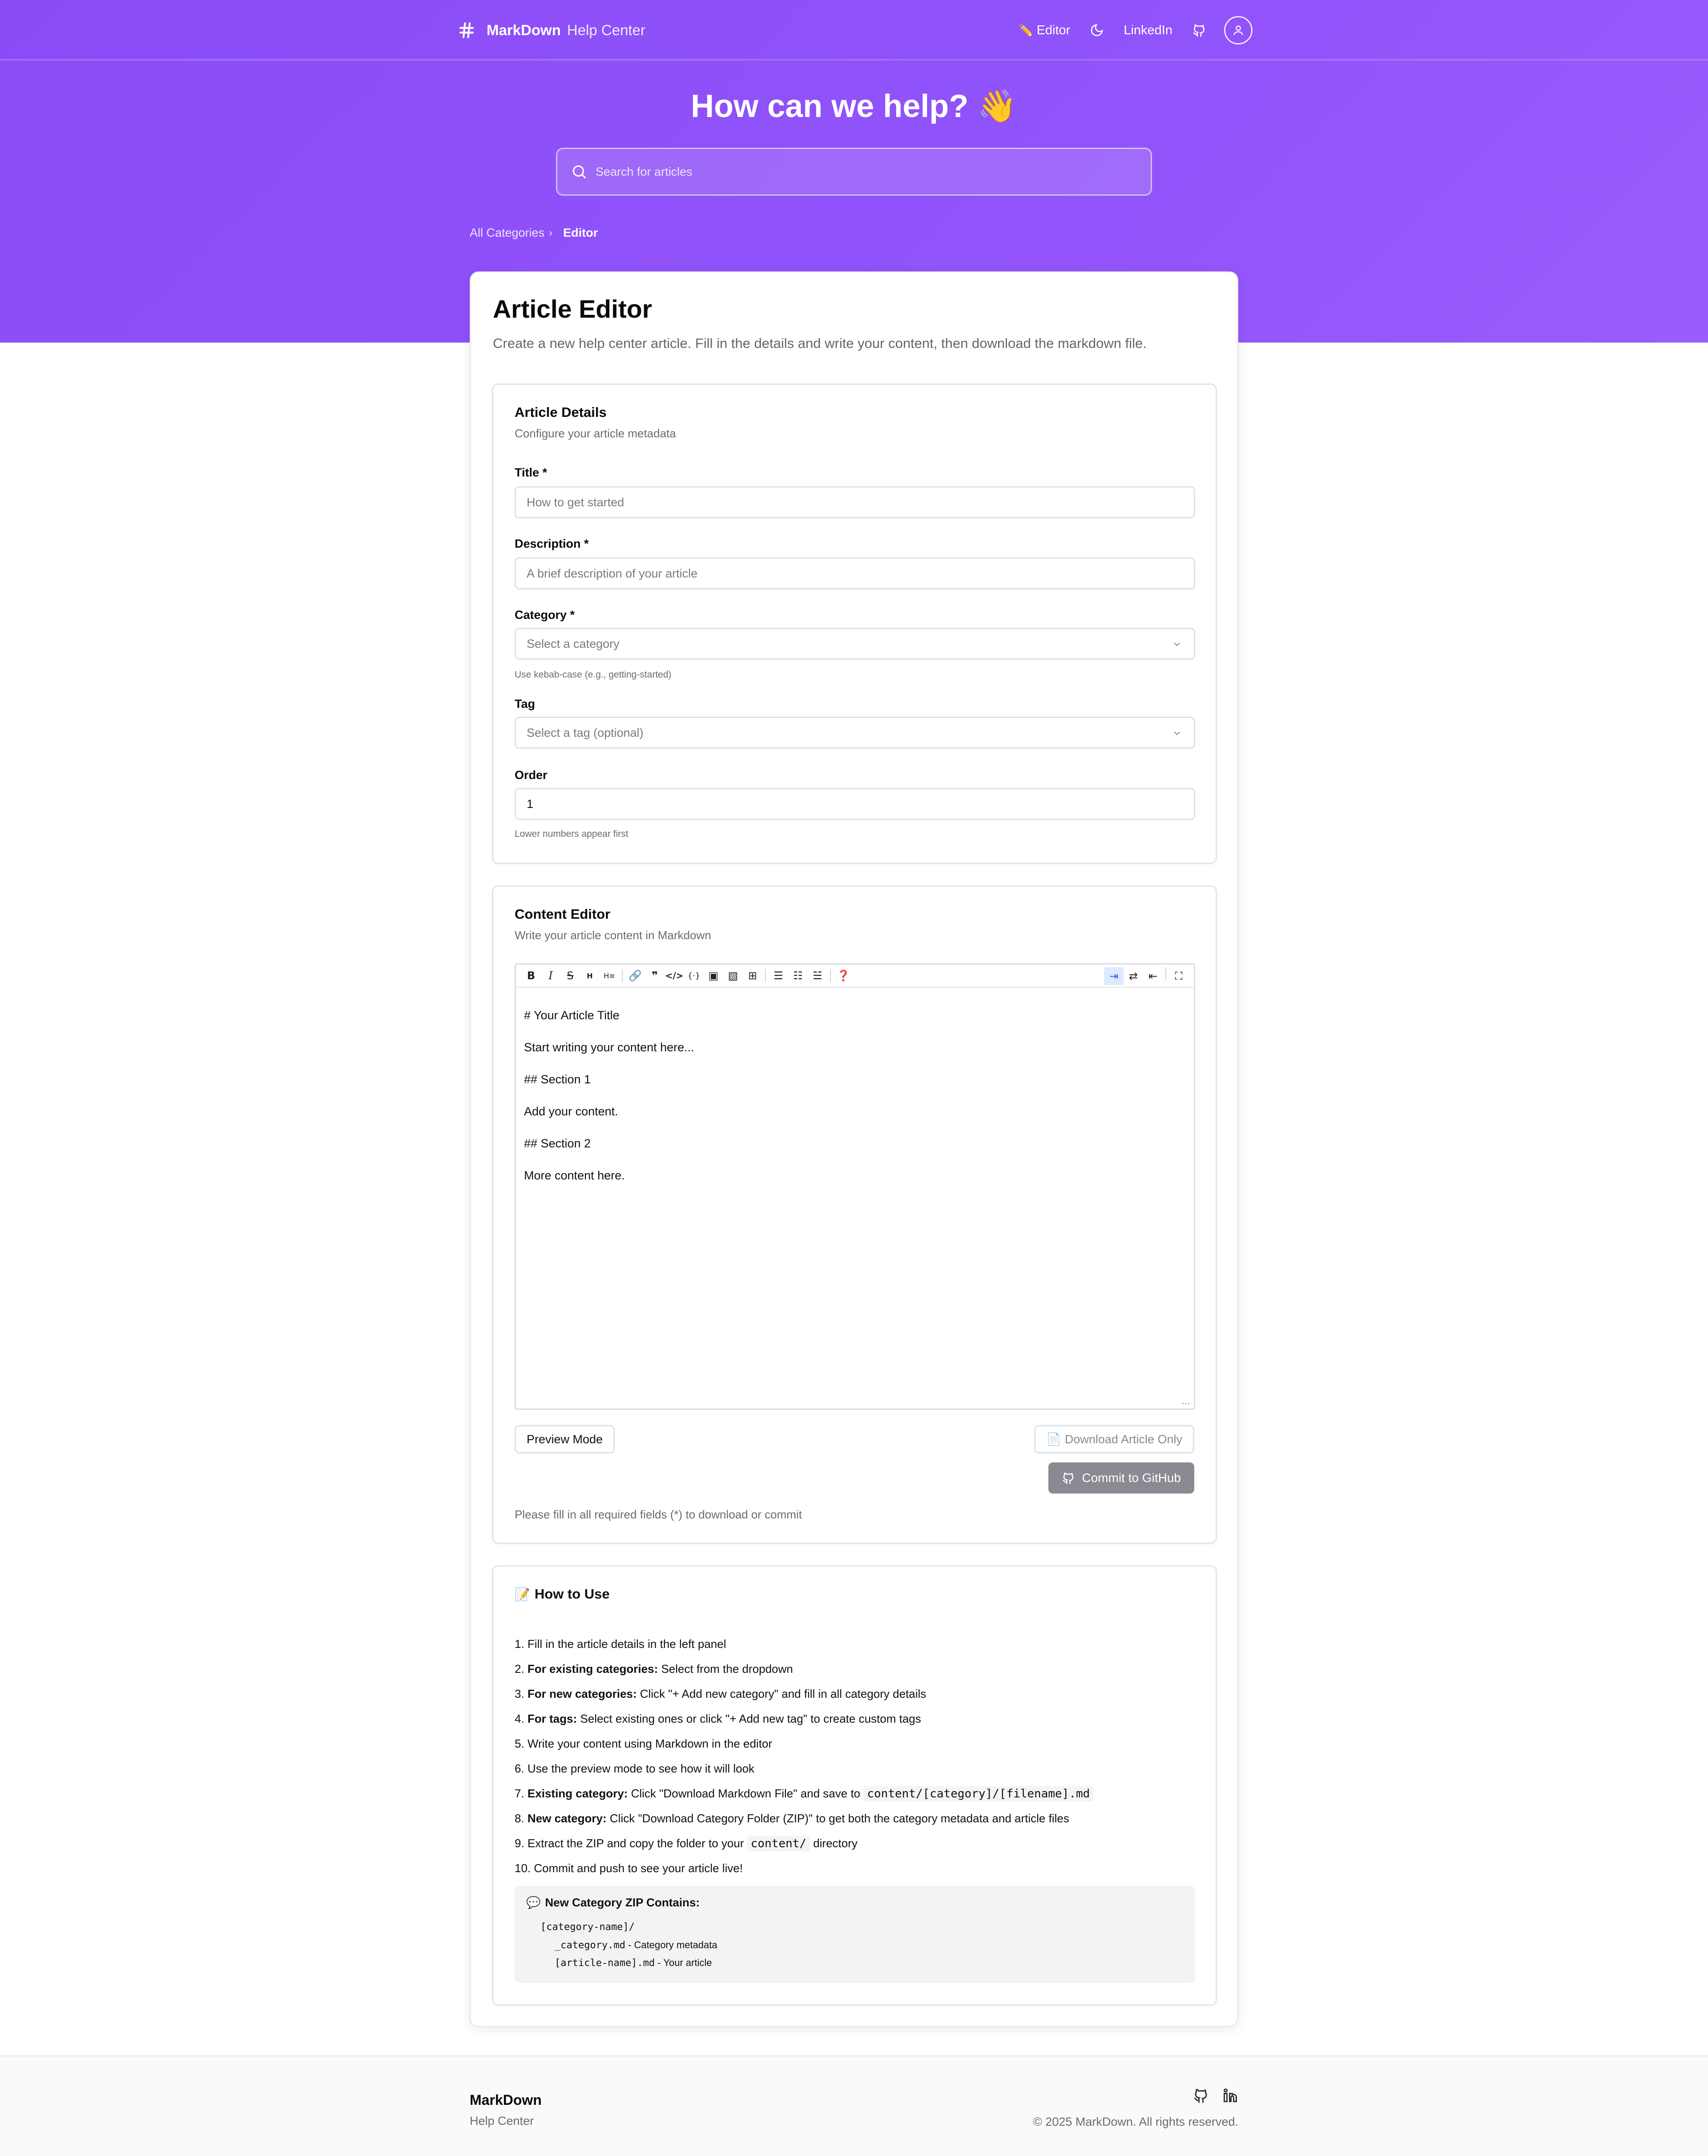 This screenshot has width=1708, height=2156. I want to click on linkedin-icon, so click(1230, 2095).